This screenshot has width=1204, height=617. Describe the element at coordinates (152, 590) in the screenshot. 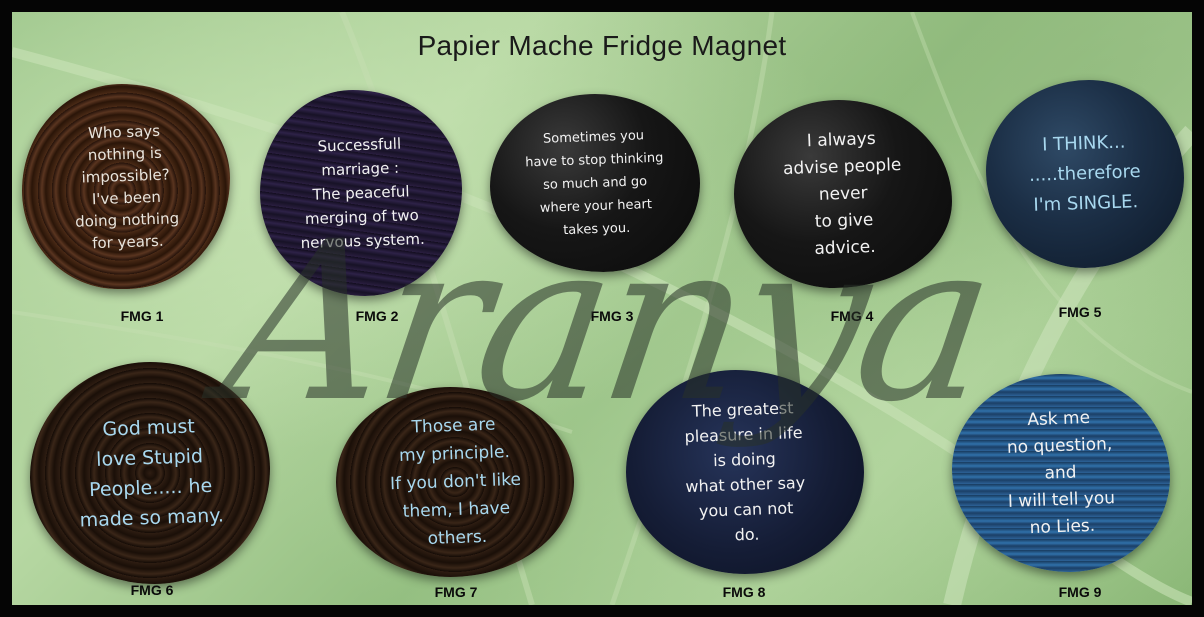

I see `magnet-code-label: FMG 6` at that location.